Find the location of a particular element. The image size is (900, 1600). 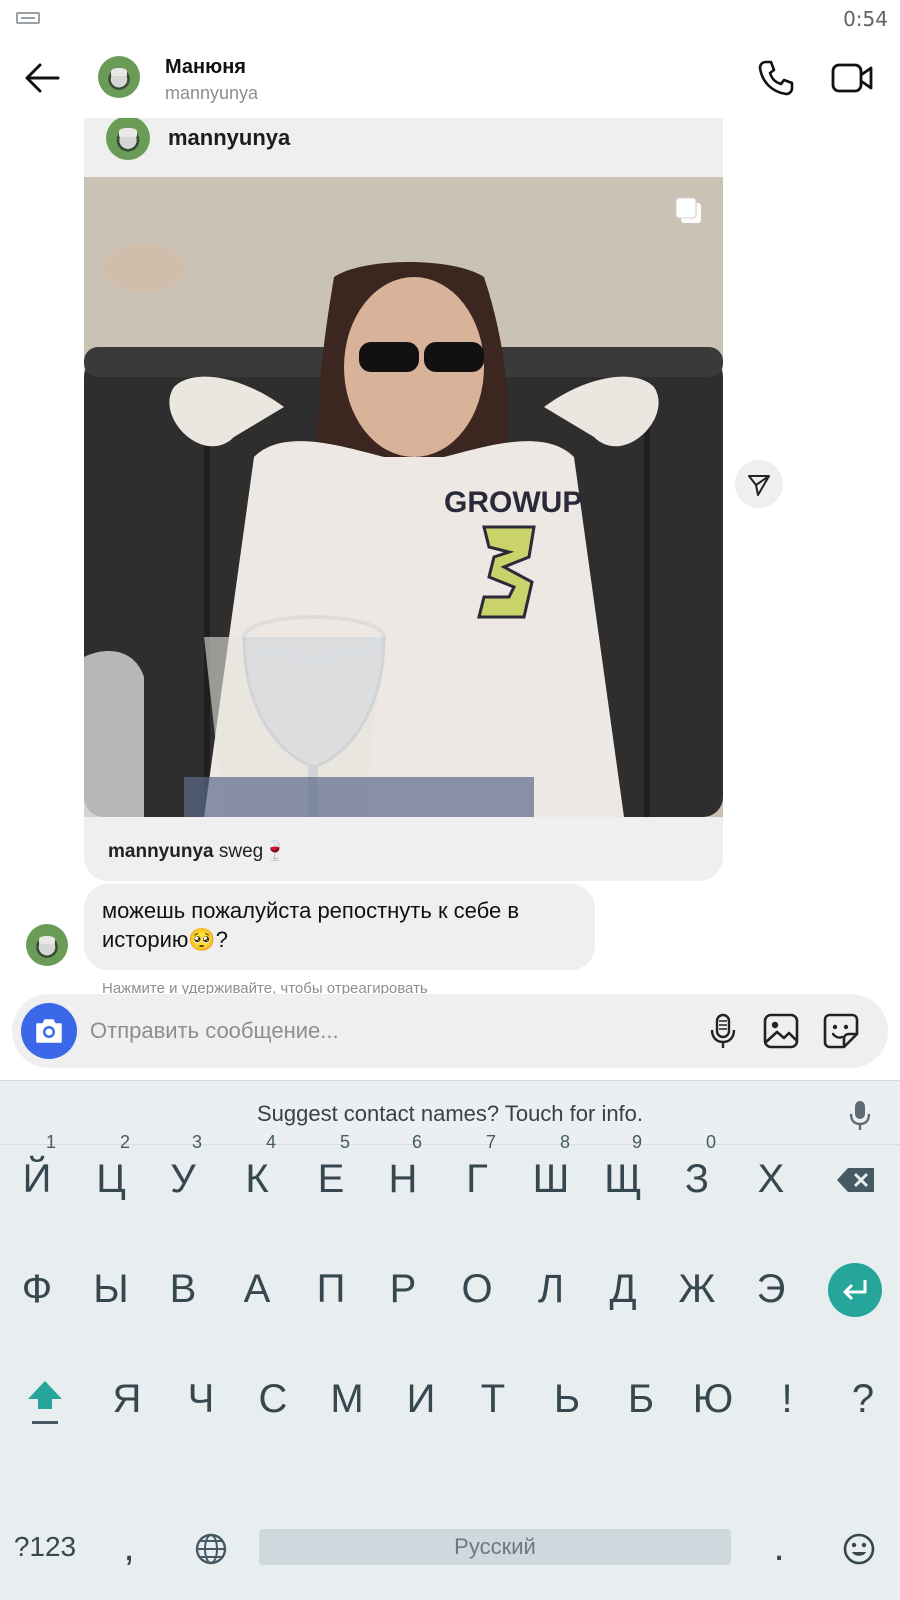

status-clock: 0:54 is located at coordinates (865, 19).